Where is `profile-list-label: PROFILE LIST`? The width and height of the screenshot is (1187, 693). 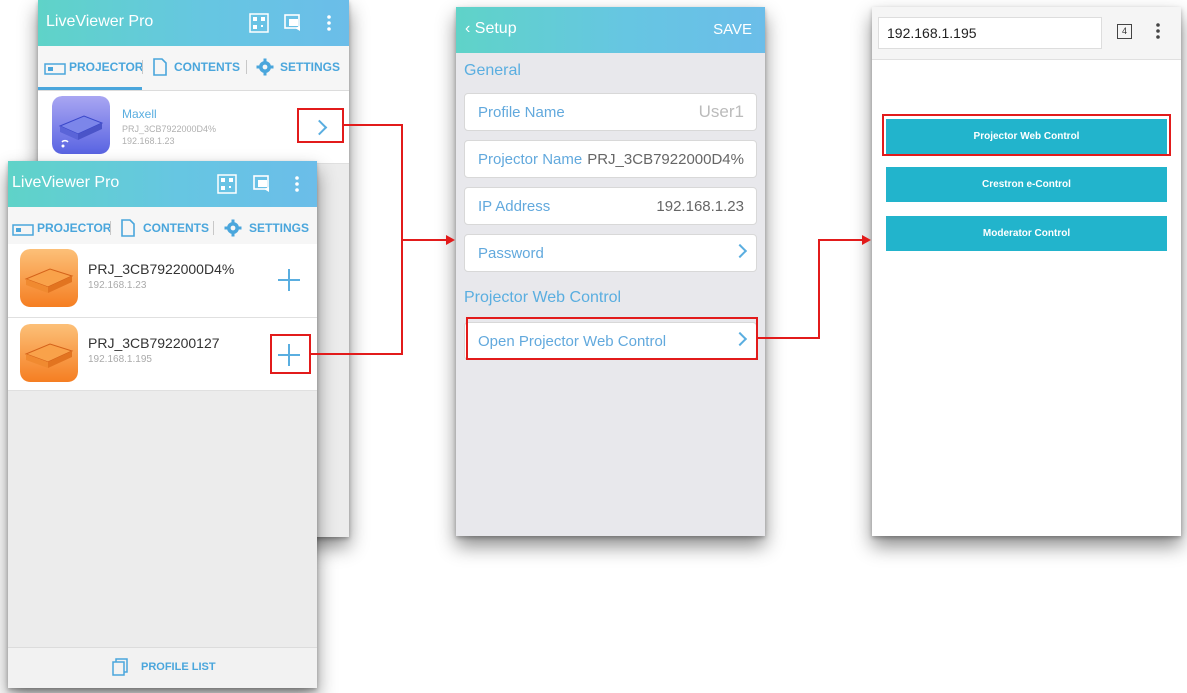 profile-list-label: PROFILE LIST is located at coordinates (178, 667).